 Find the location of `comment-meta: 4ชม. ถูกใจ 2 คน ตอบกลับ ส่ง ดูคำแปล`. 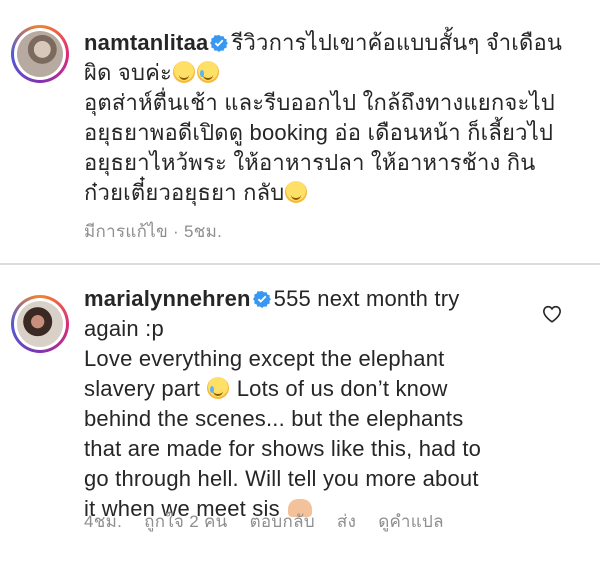

comment-meta: 4ชม. ถูกใจ 2 คน ตอบกลับ ส่ง ดูคำแปล is located at coordinates (275, 521).